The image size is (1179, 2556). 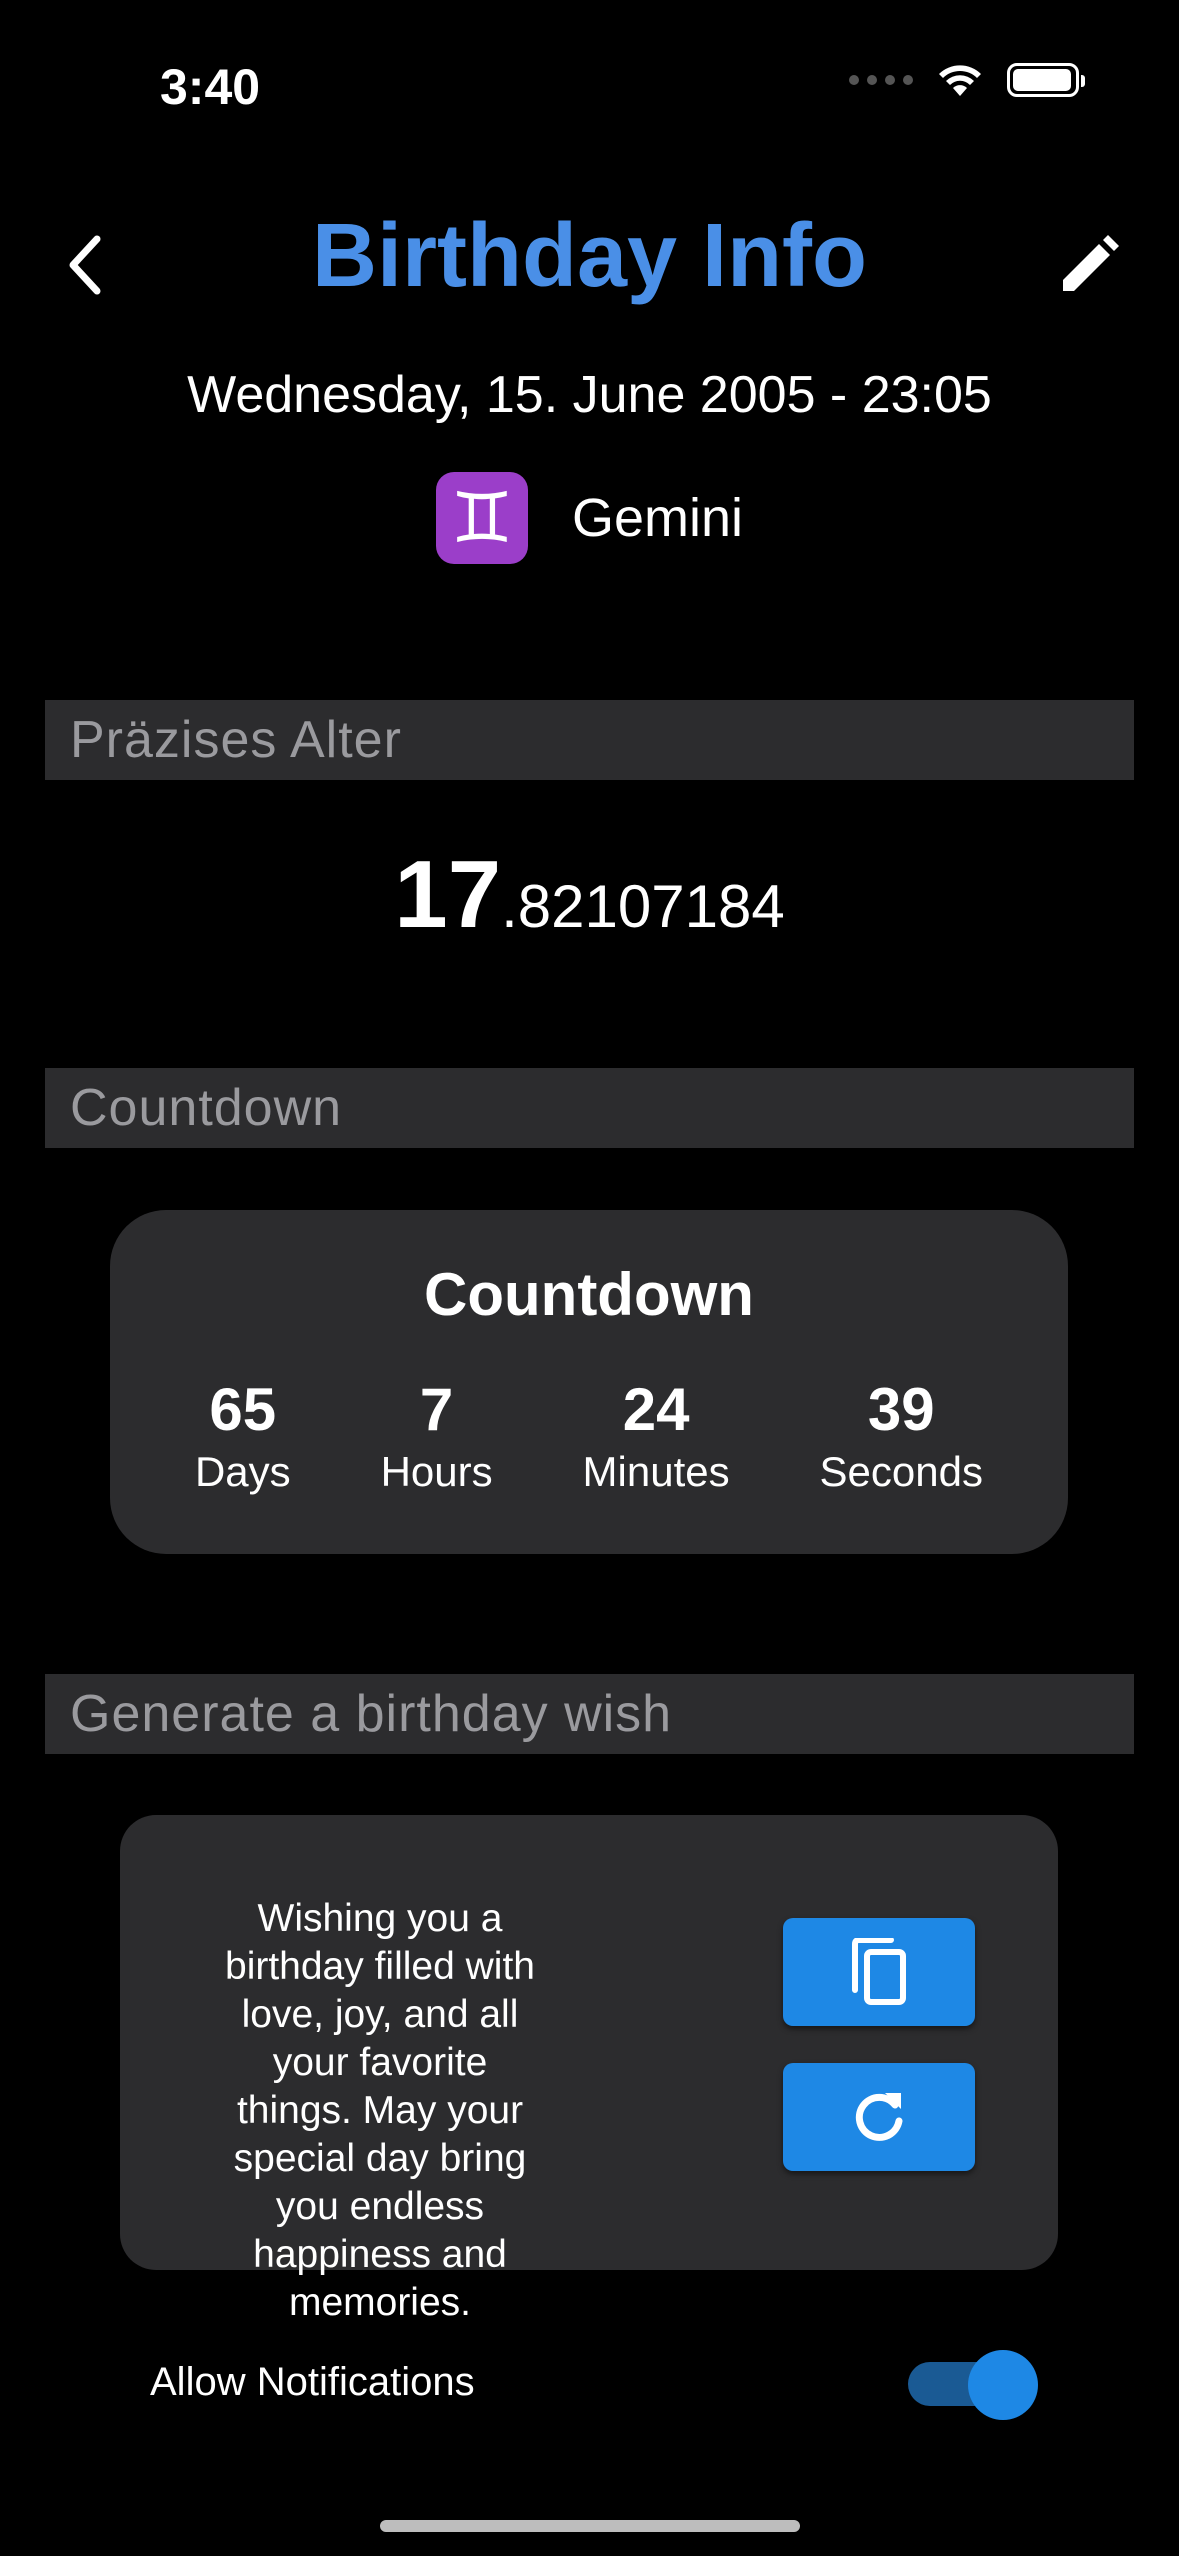 I want to click on notifications-label: Allow Notifications, so click(x=312, y=2382).